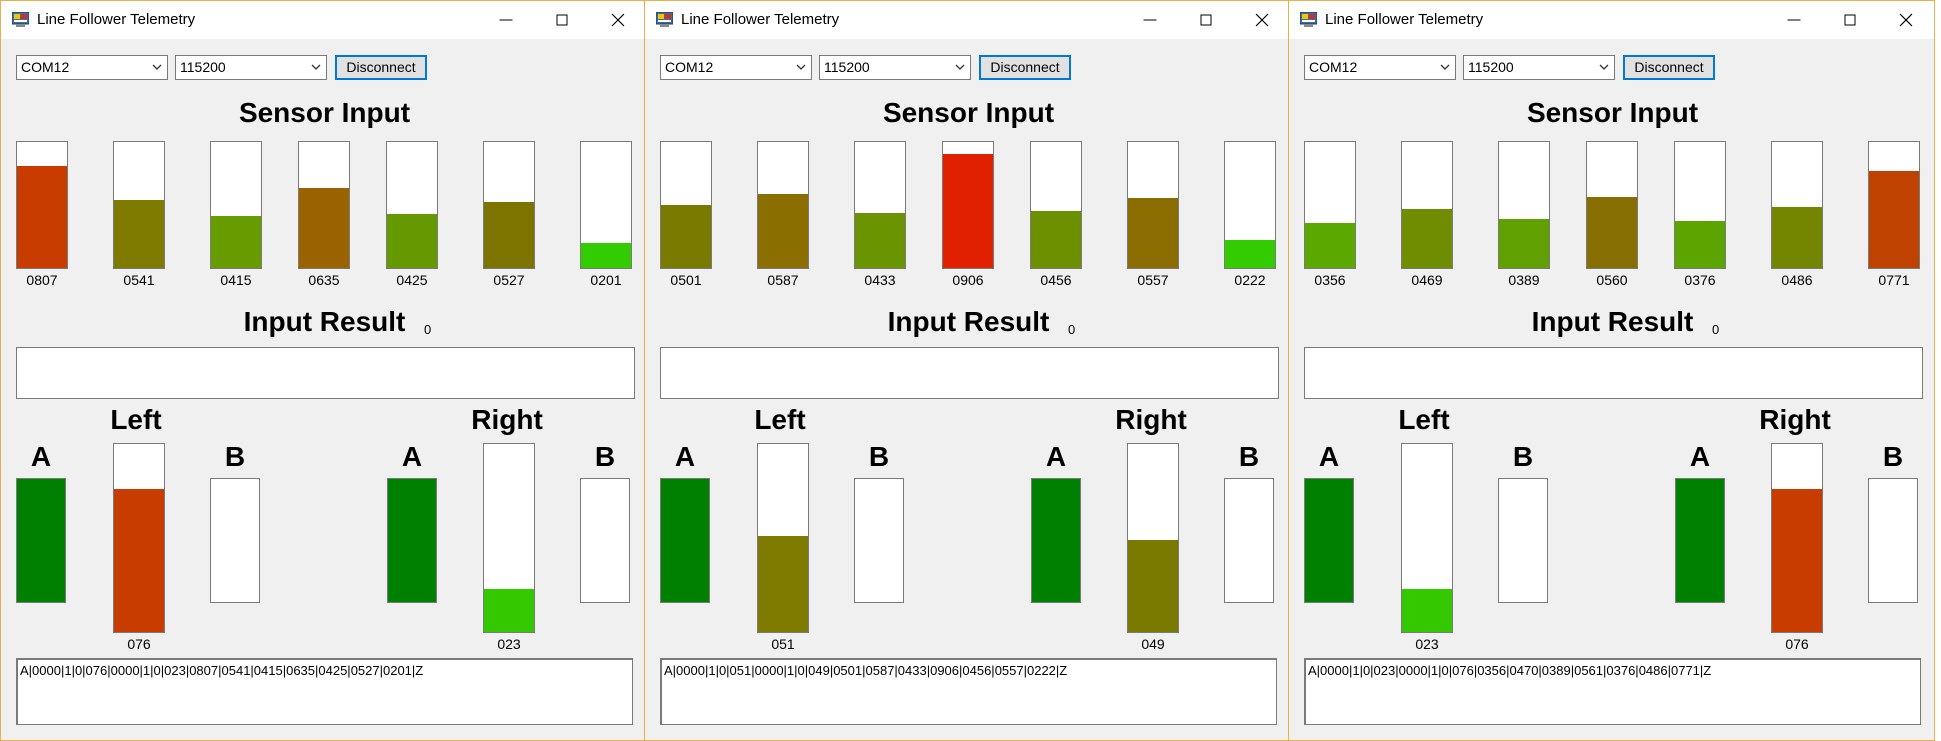 This screenshot has height=741, width=1941. Describe the element at coordinates (783, 644) in the screenshot. I see `left-power-value: 051` at that location.